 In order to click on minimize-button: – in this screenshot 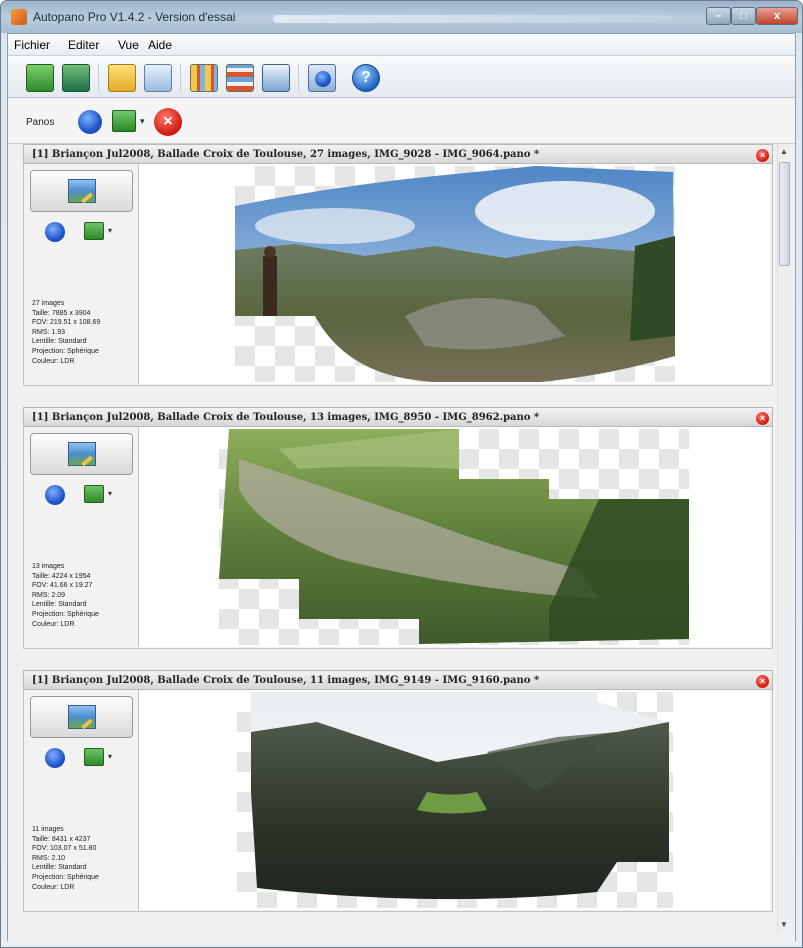, I will do `click(718, 16)`.